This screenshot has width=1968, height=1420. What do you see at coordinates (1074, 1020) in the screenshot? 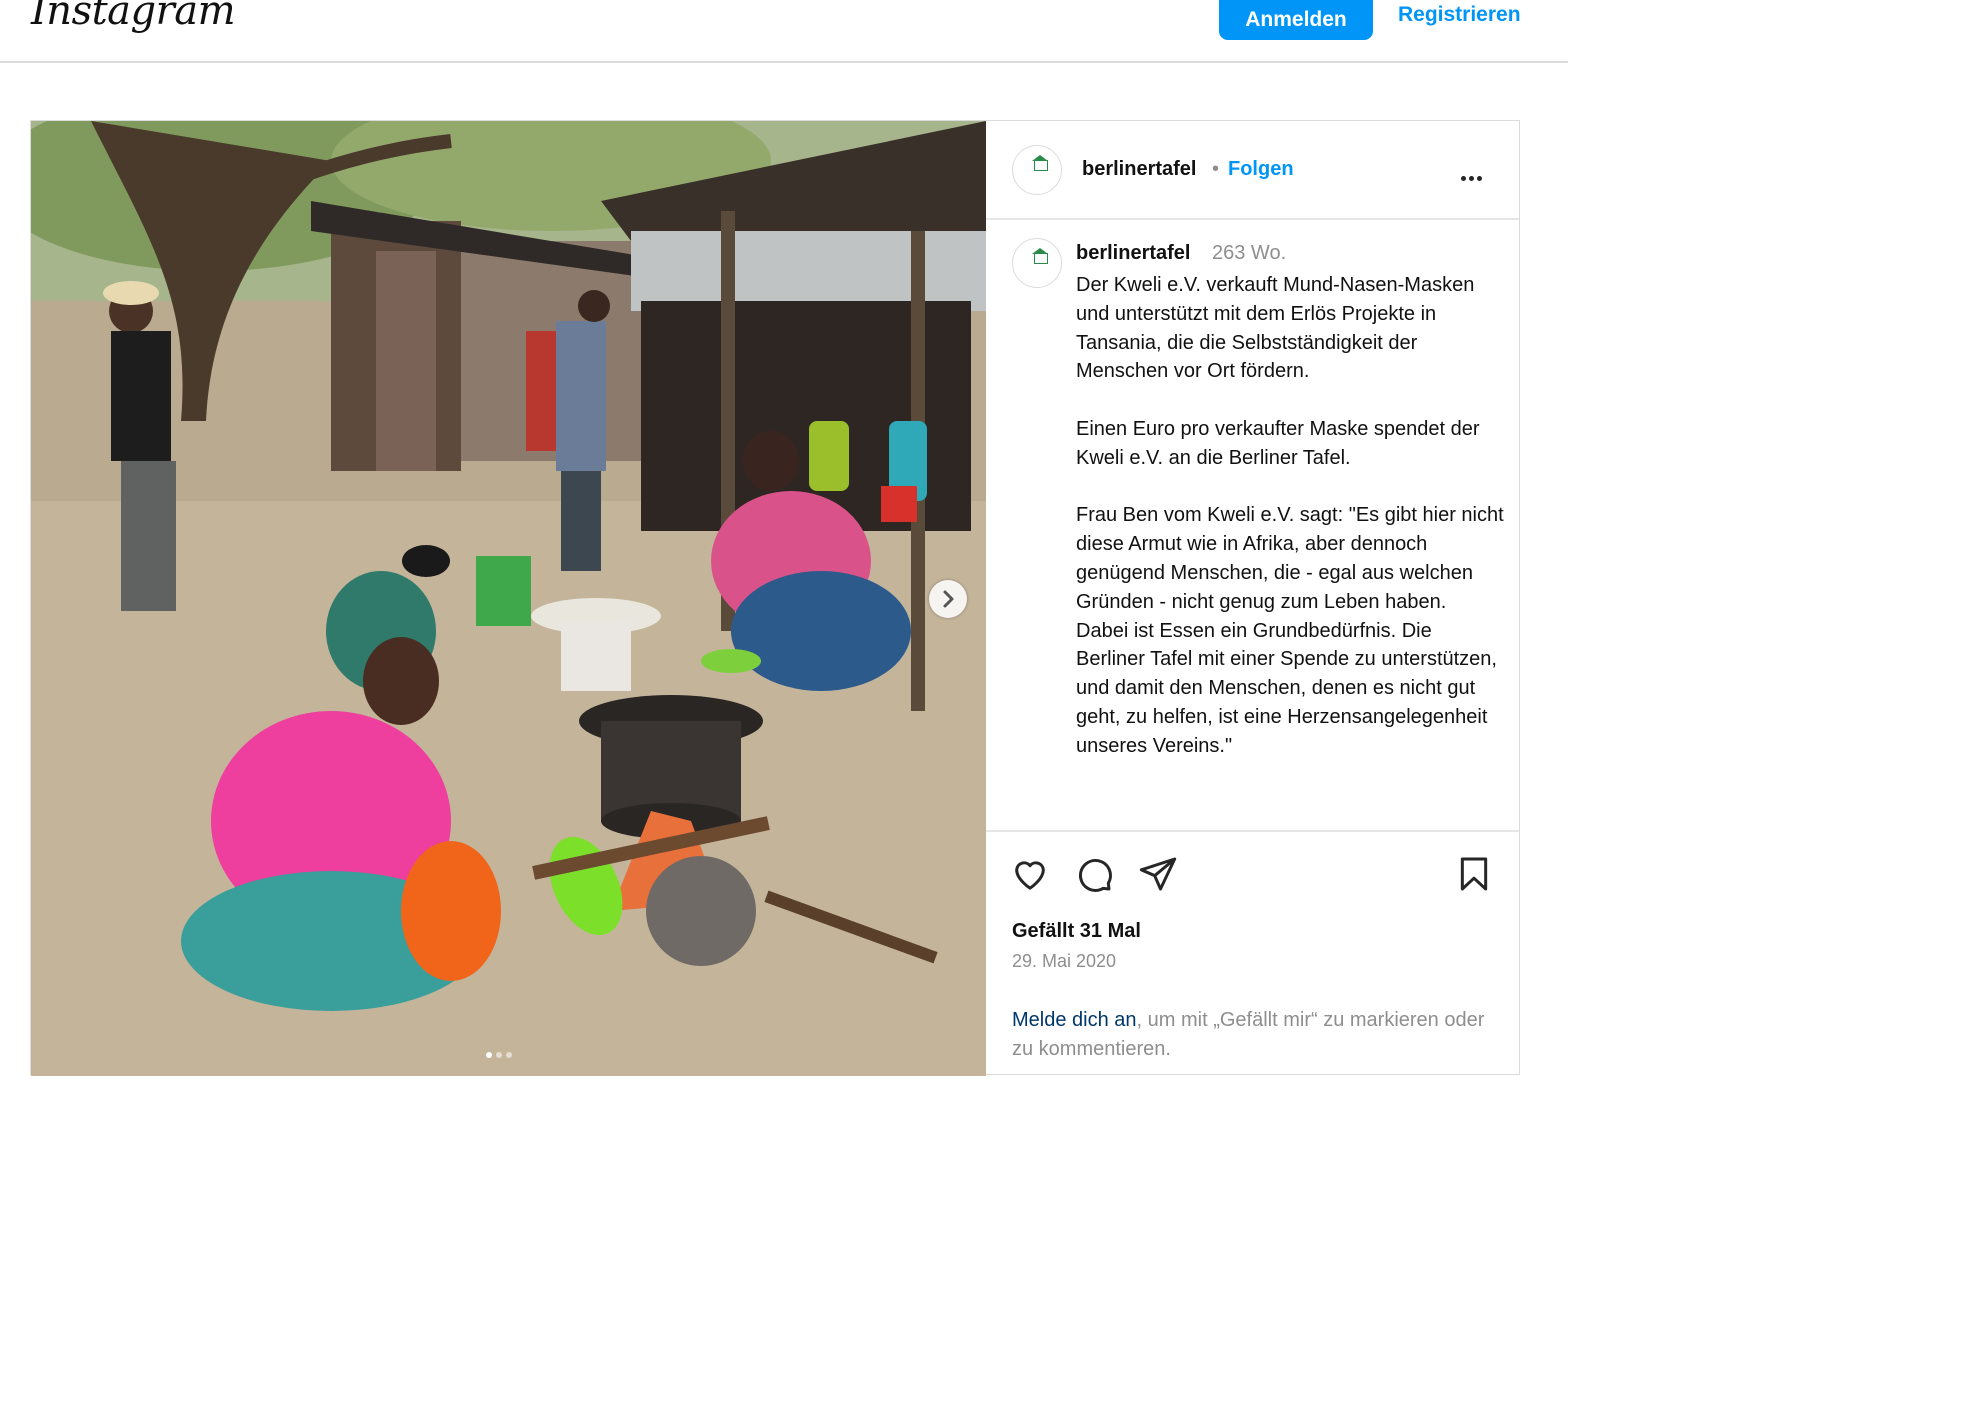
I see `login-link: Melde dich an` at bounding box center [1074, 1020].